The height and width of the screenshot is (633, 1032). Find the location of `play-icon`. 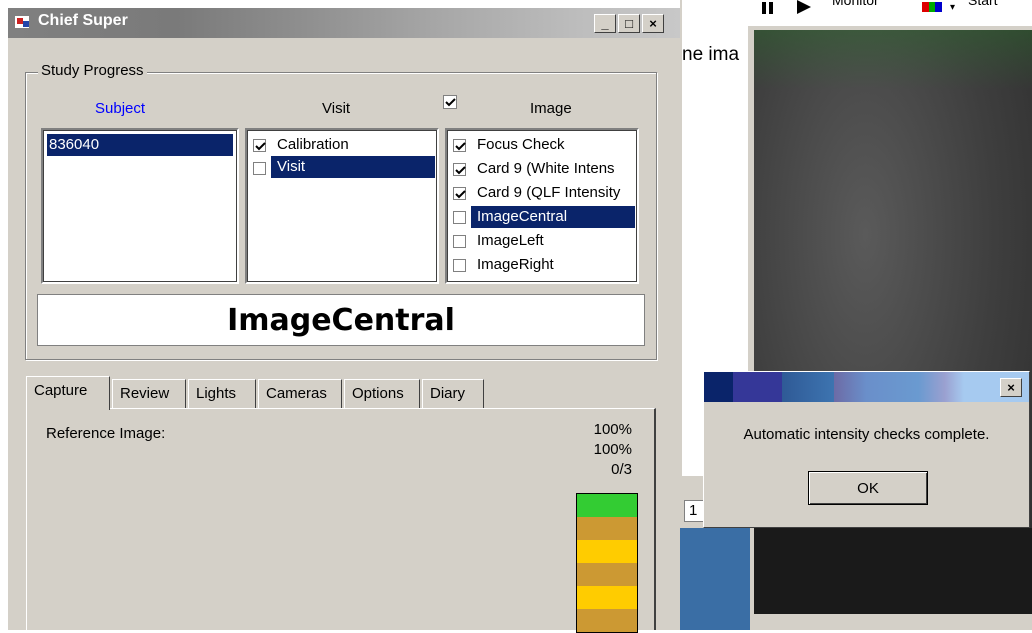

play-icon is located at coordinates (804, 7).